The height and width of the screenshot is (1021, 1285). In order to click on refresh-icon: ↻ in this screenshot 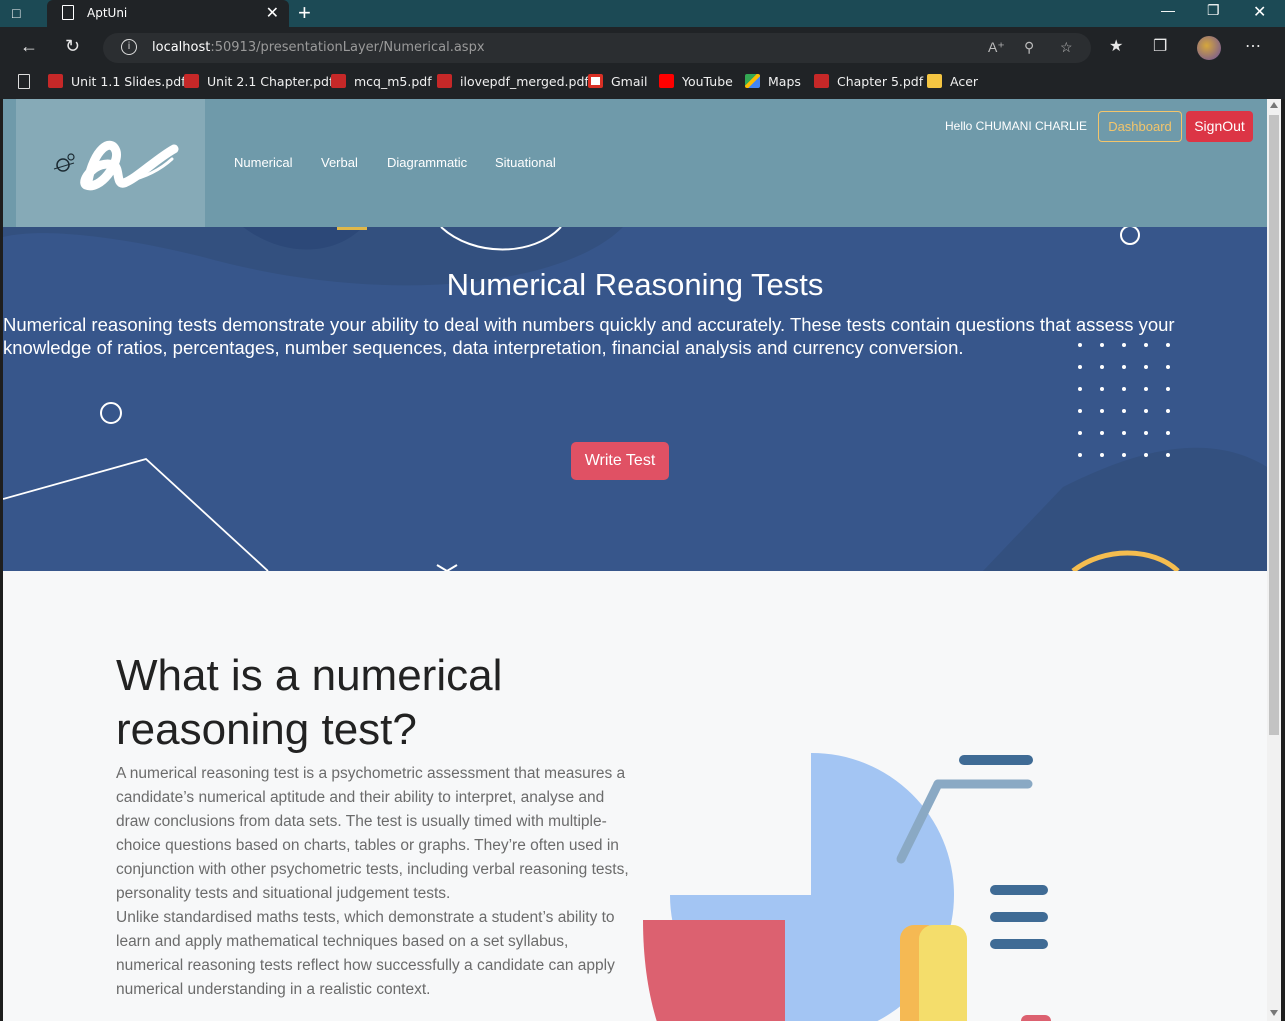, I will do `click(72, 46)`.